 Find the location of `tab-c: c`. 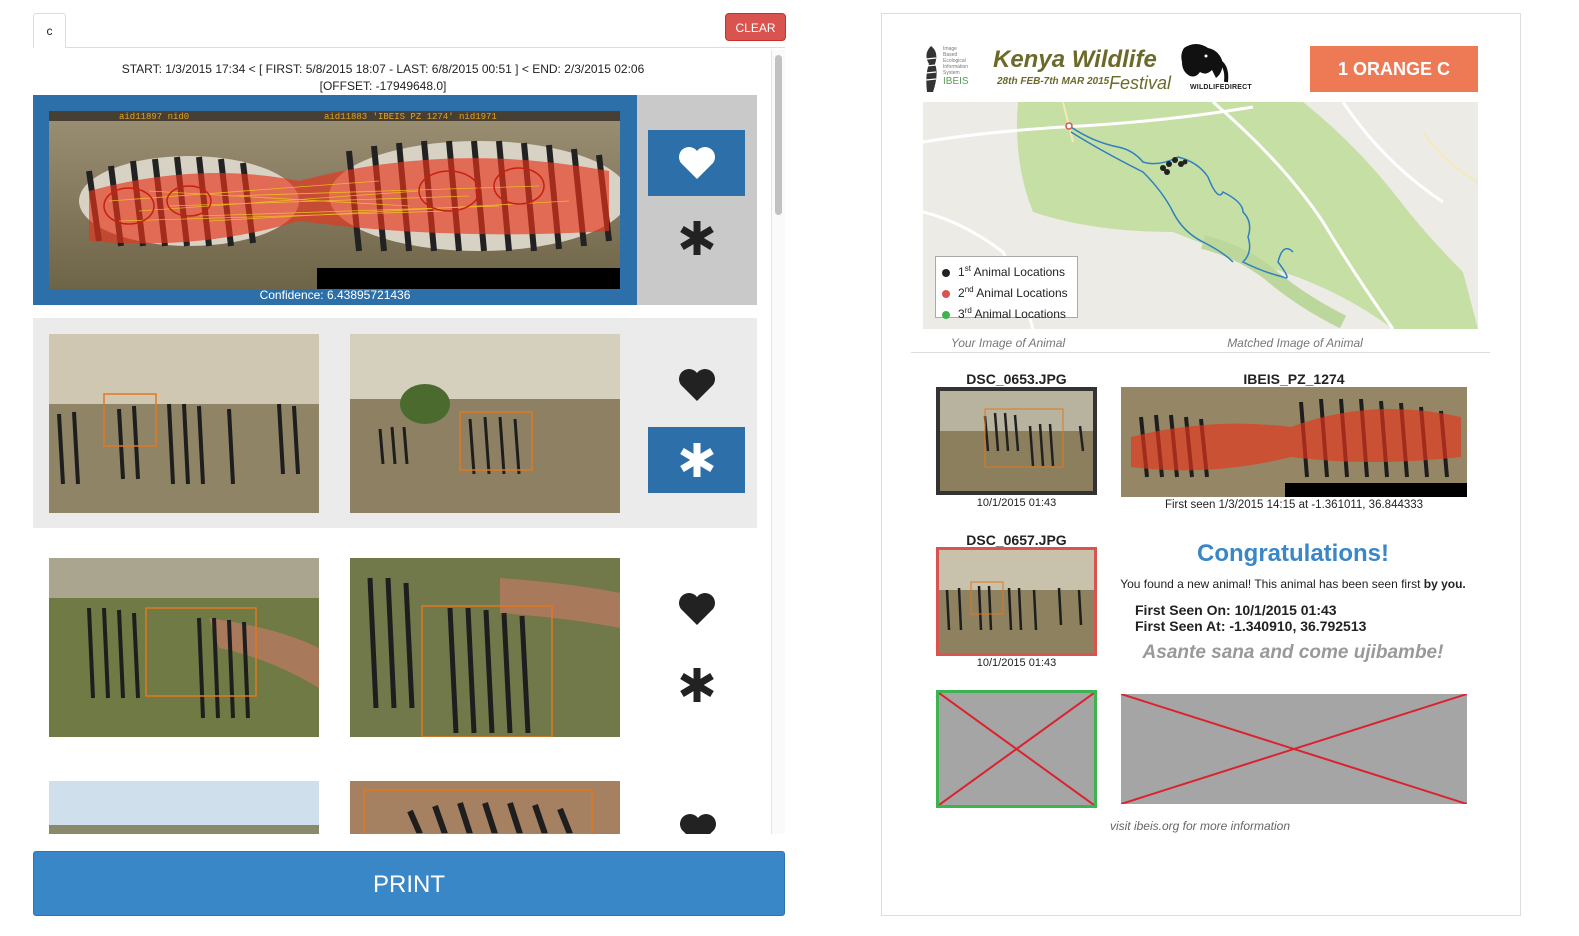

tab-c: c is located at coordinates (49, 30).